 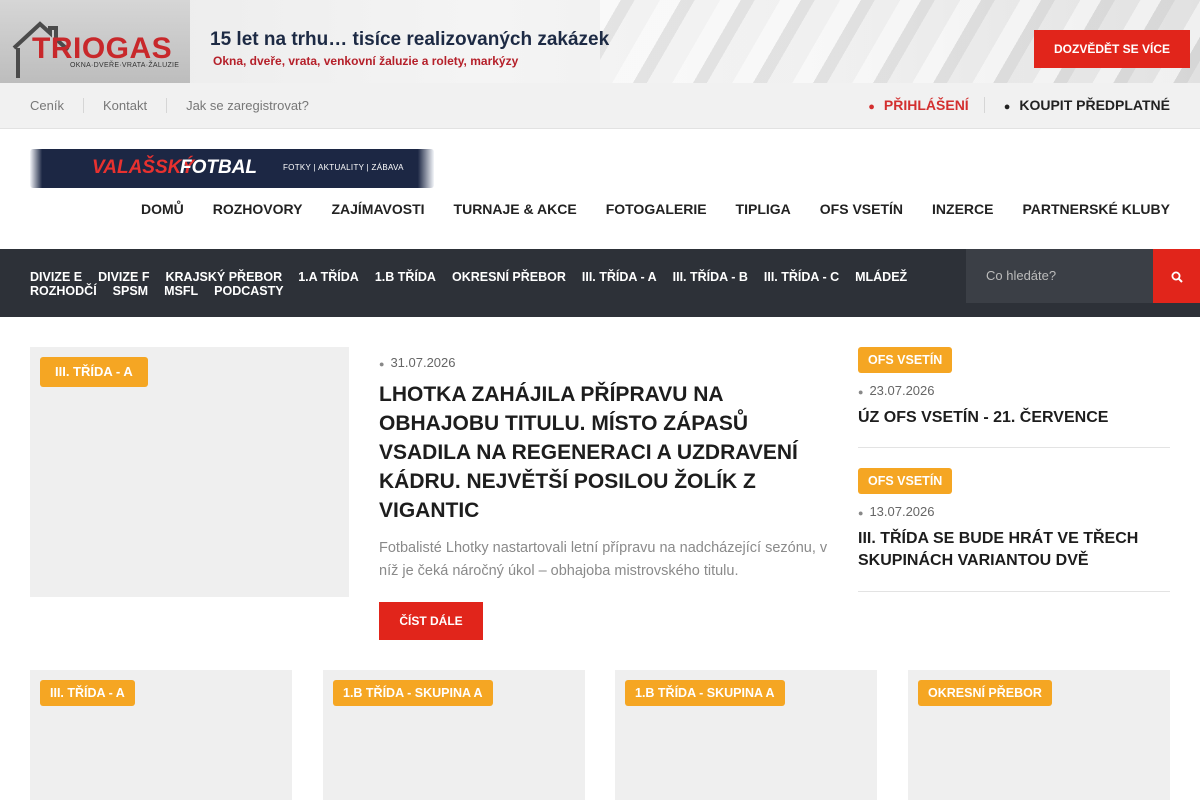 What do you see at coordinates (1112, 49) in the screenshot?
I see `banner-cta-button: DOZVĚDĚT SE VÍCE` at bounding box center [1112, 49].